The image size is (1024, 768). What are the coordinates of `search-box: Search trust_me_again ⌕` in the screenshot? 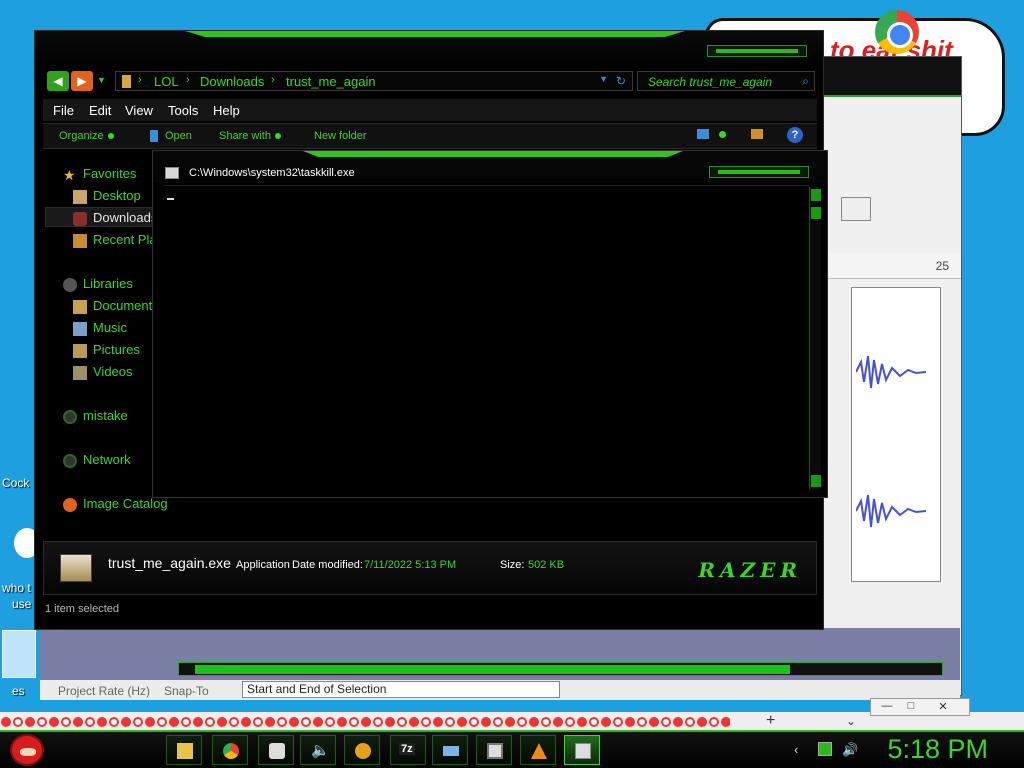 It's located at (726, 81).